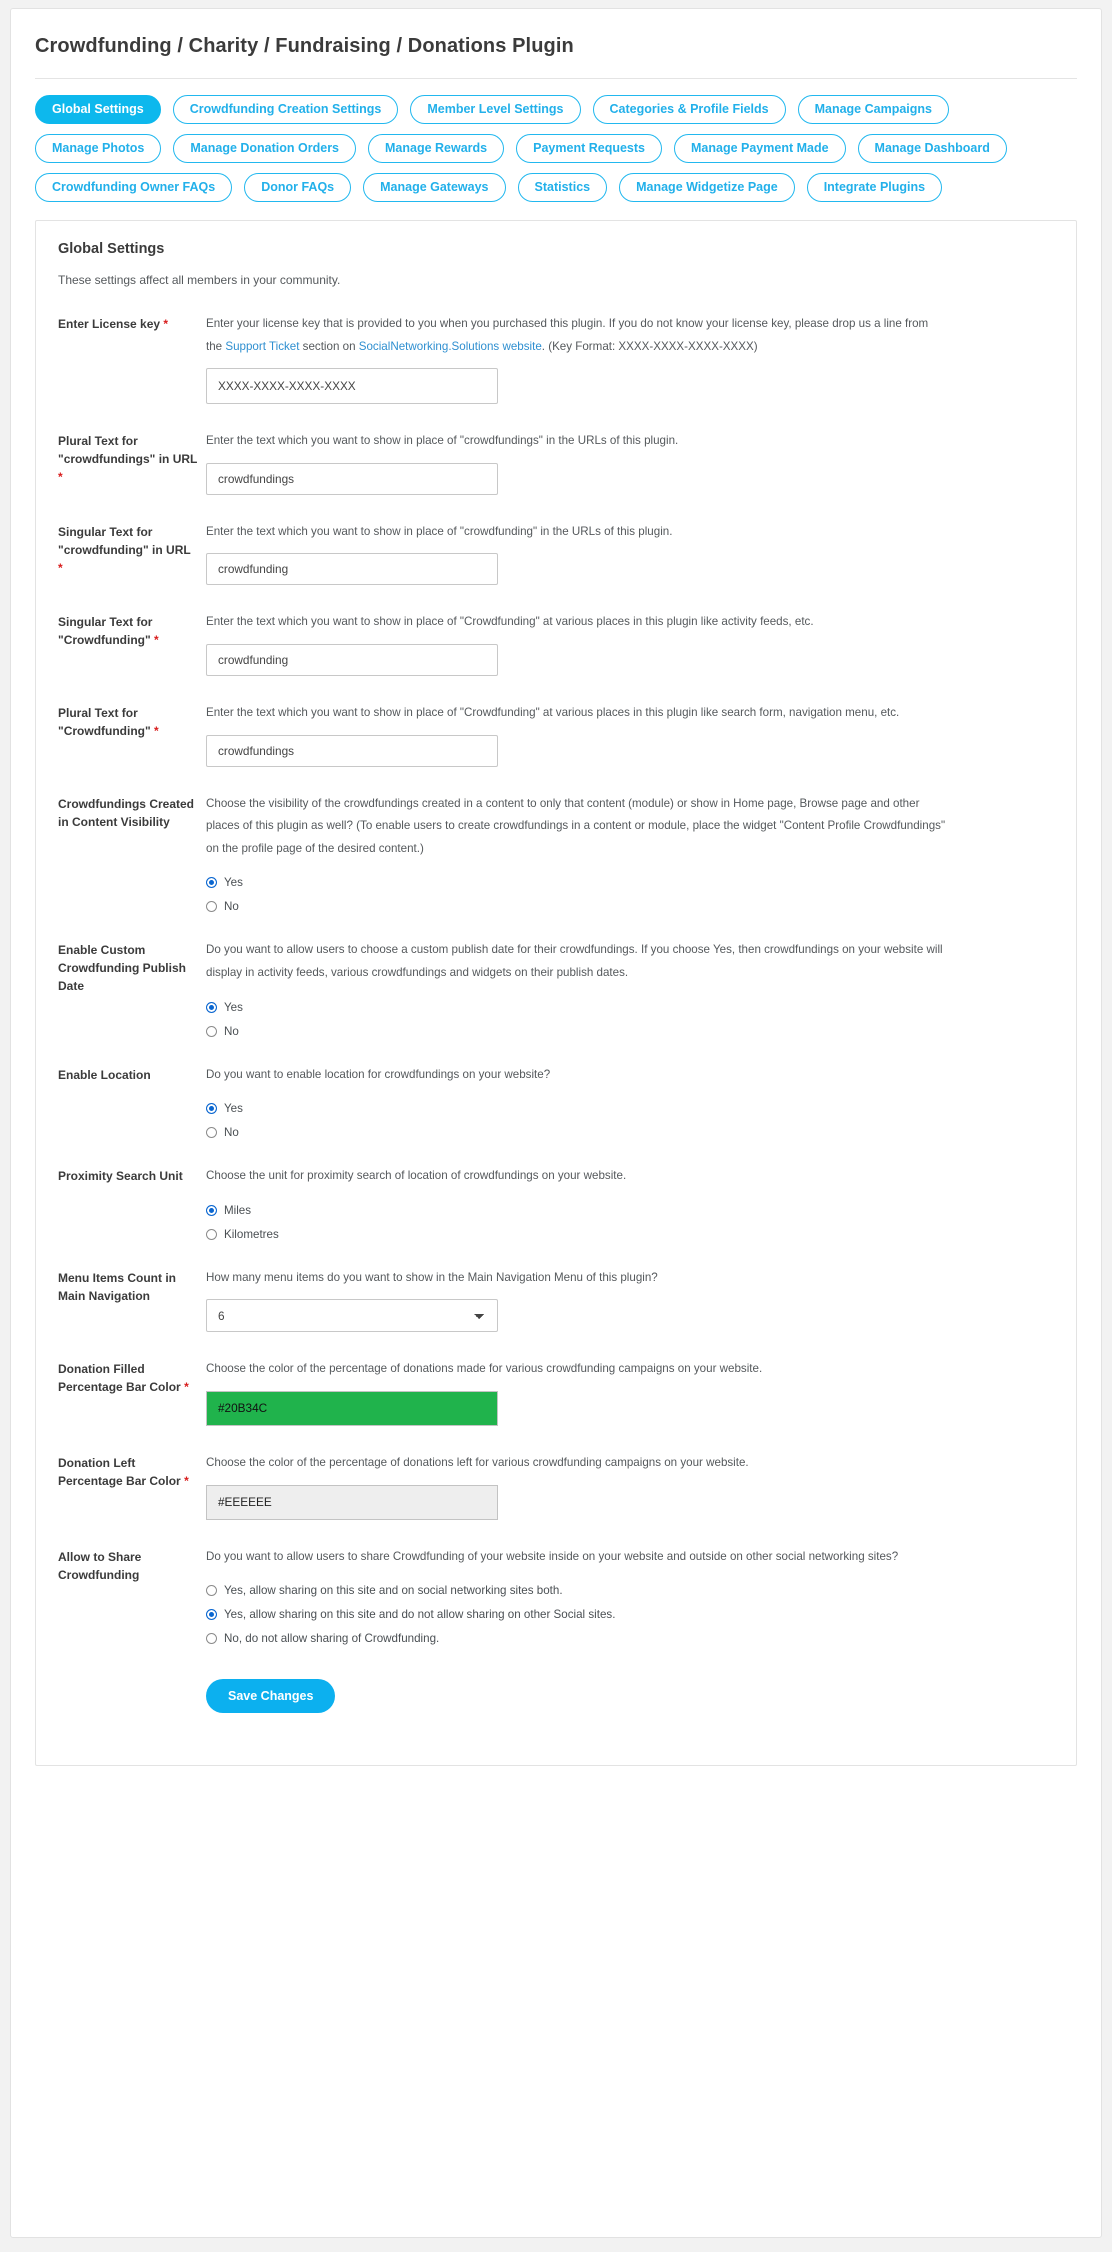  Describe the element at coordinates (298, 187) in the screenshot. I see `tab-donor-faqs: Donor FAQs` at that location.